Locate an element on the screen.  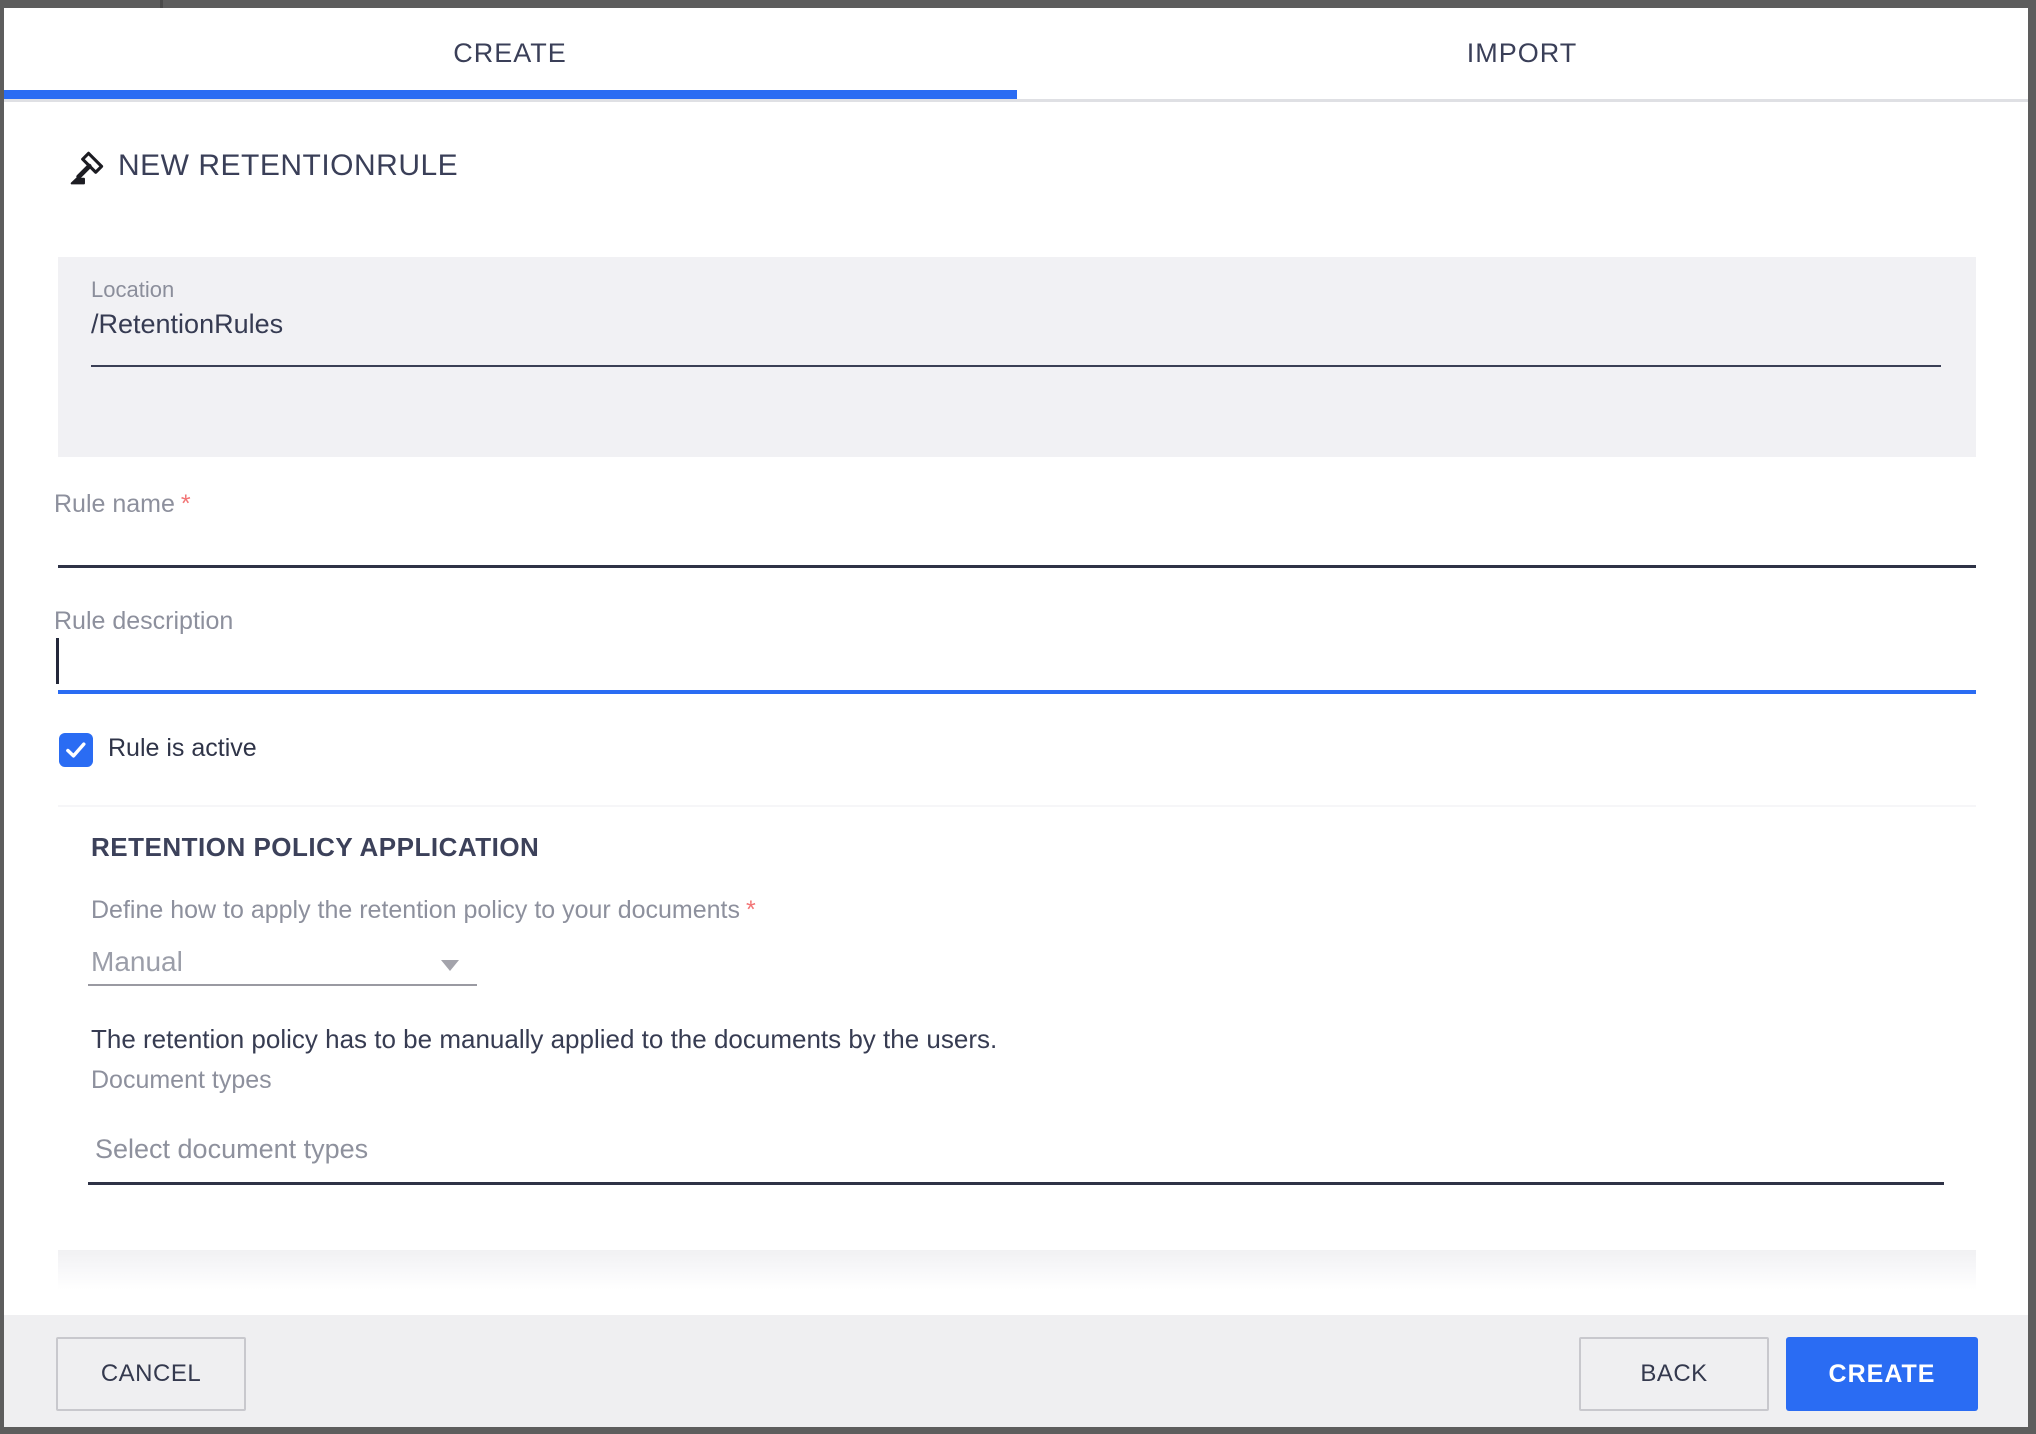
rule-description-label: Rule description is located at coordinates (144, 621).